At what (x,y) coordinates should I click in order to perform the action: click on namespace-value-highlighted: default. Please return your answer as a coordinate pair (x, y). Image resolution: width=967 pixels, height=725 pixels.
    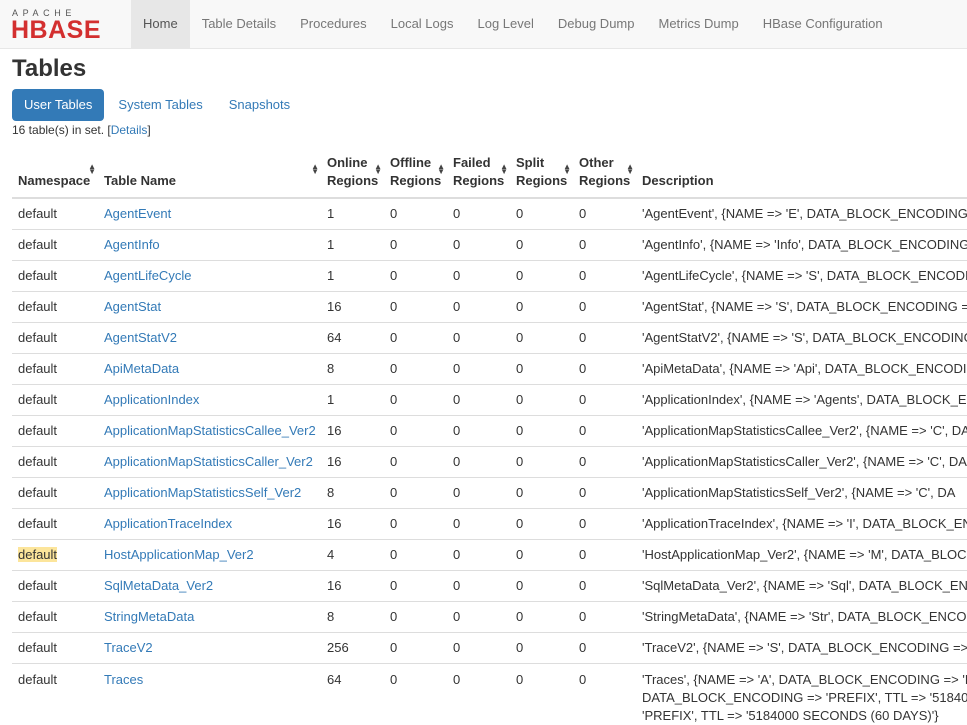
    Looking at the image, I should click on (38, 554).